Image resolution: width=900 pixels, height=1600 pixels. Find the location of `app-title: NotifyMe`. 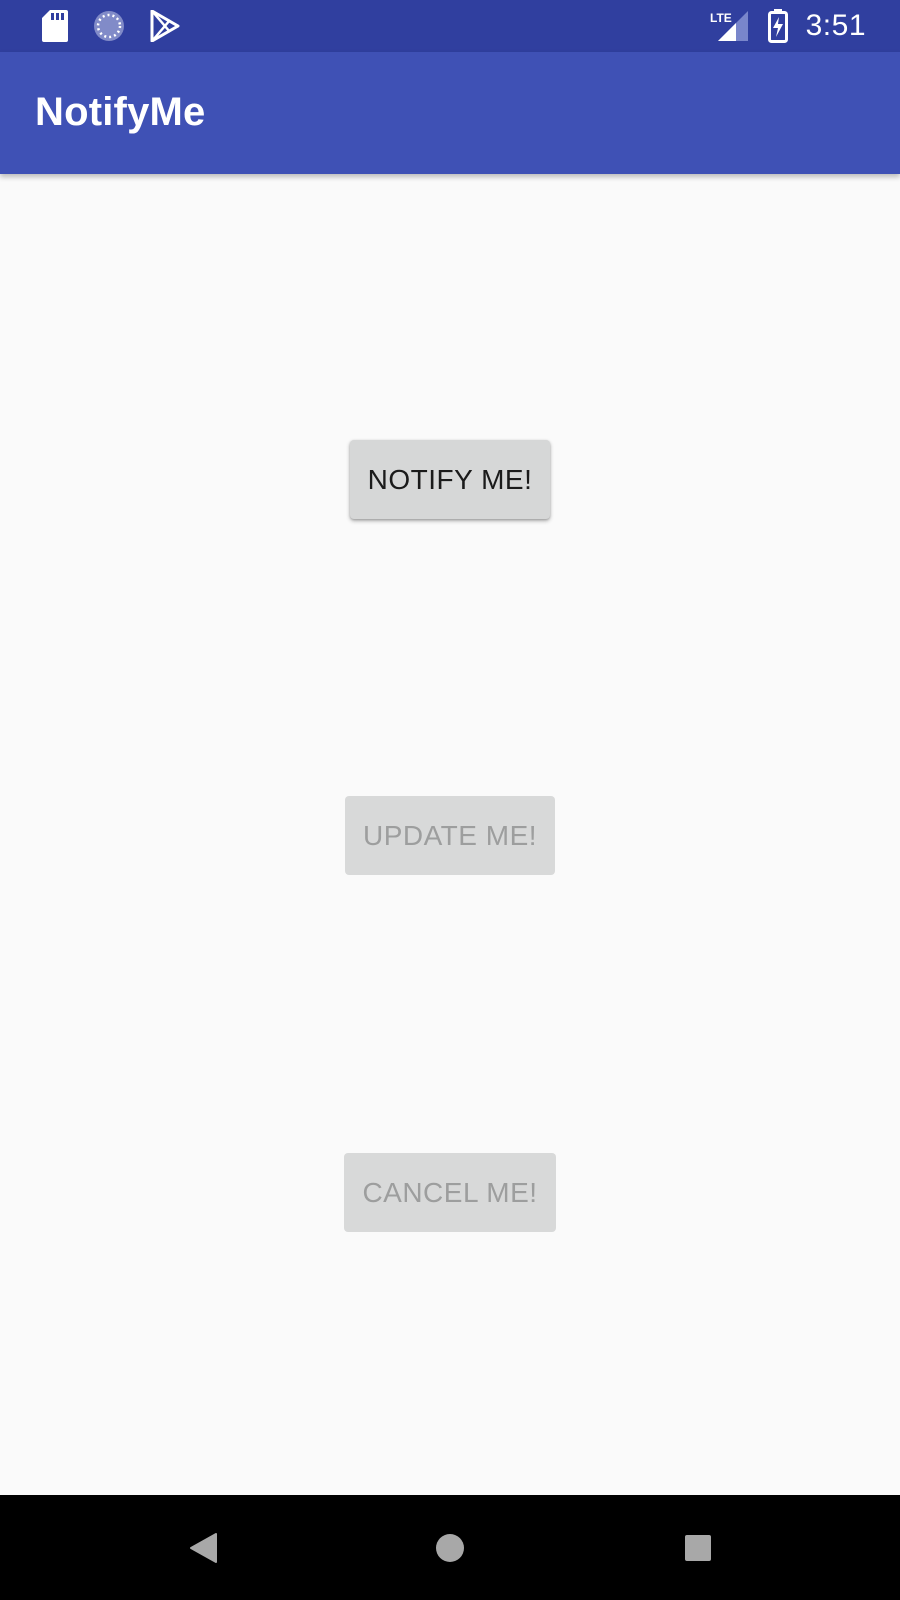

app-title: NotifyMe is located at coordinates (120, 112).